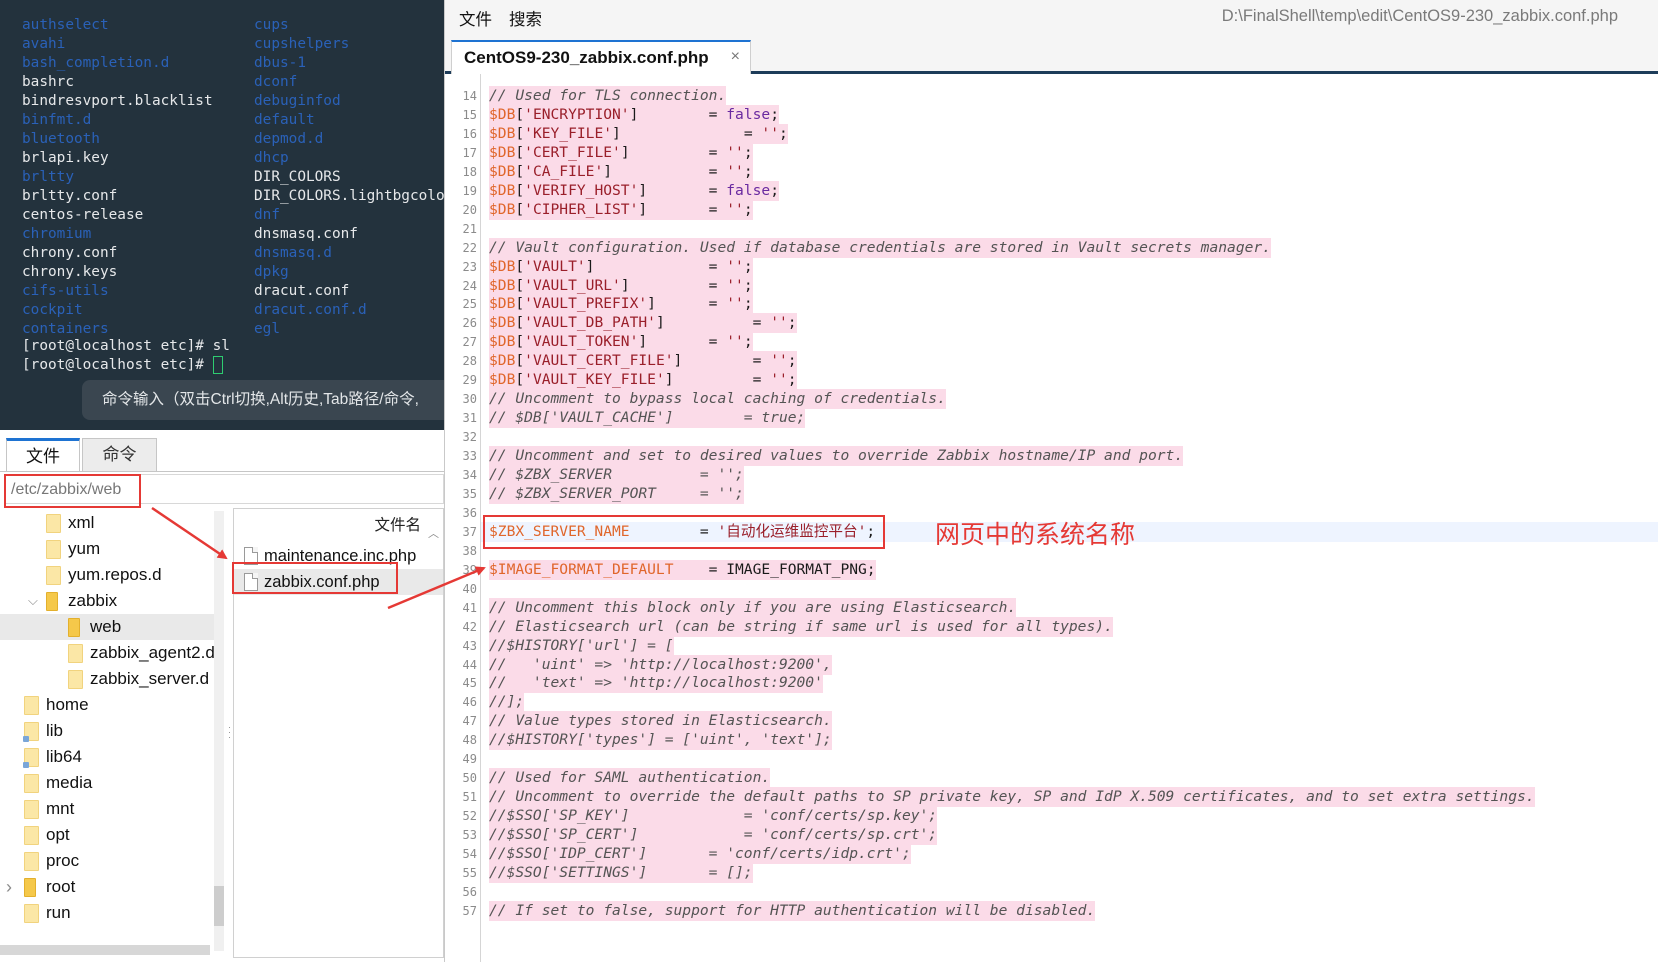  I want to click on tree-node-lib: lib, so click(108, 731).